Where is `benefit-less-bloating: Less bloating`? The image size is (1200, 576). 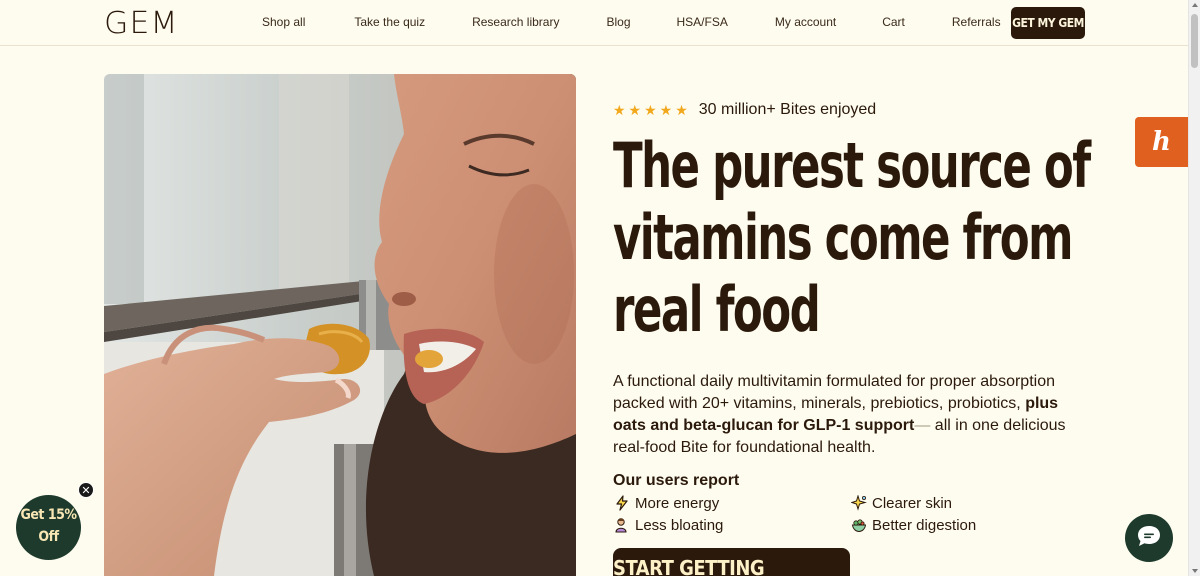
benefit-less-bloating: Less bloating is located at coordinates (668, 525).